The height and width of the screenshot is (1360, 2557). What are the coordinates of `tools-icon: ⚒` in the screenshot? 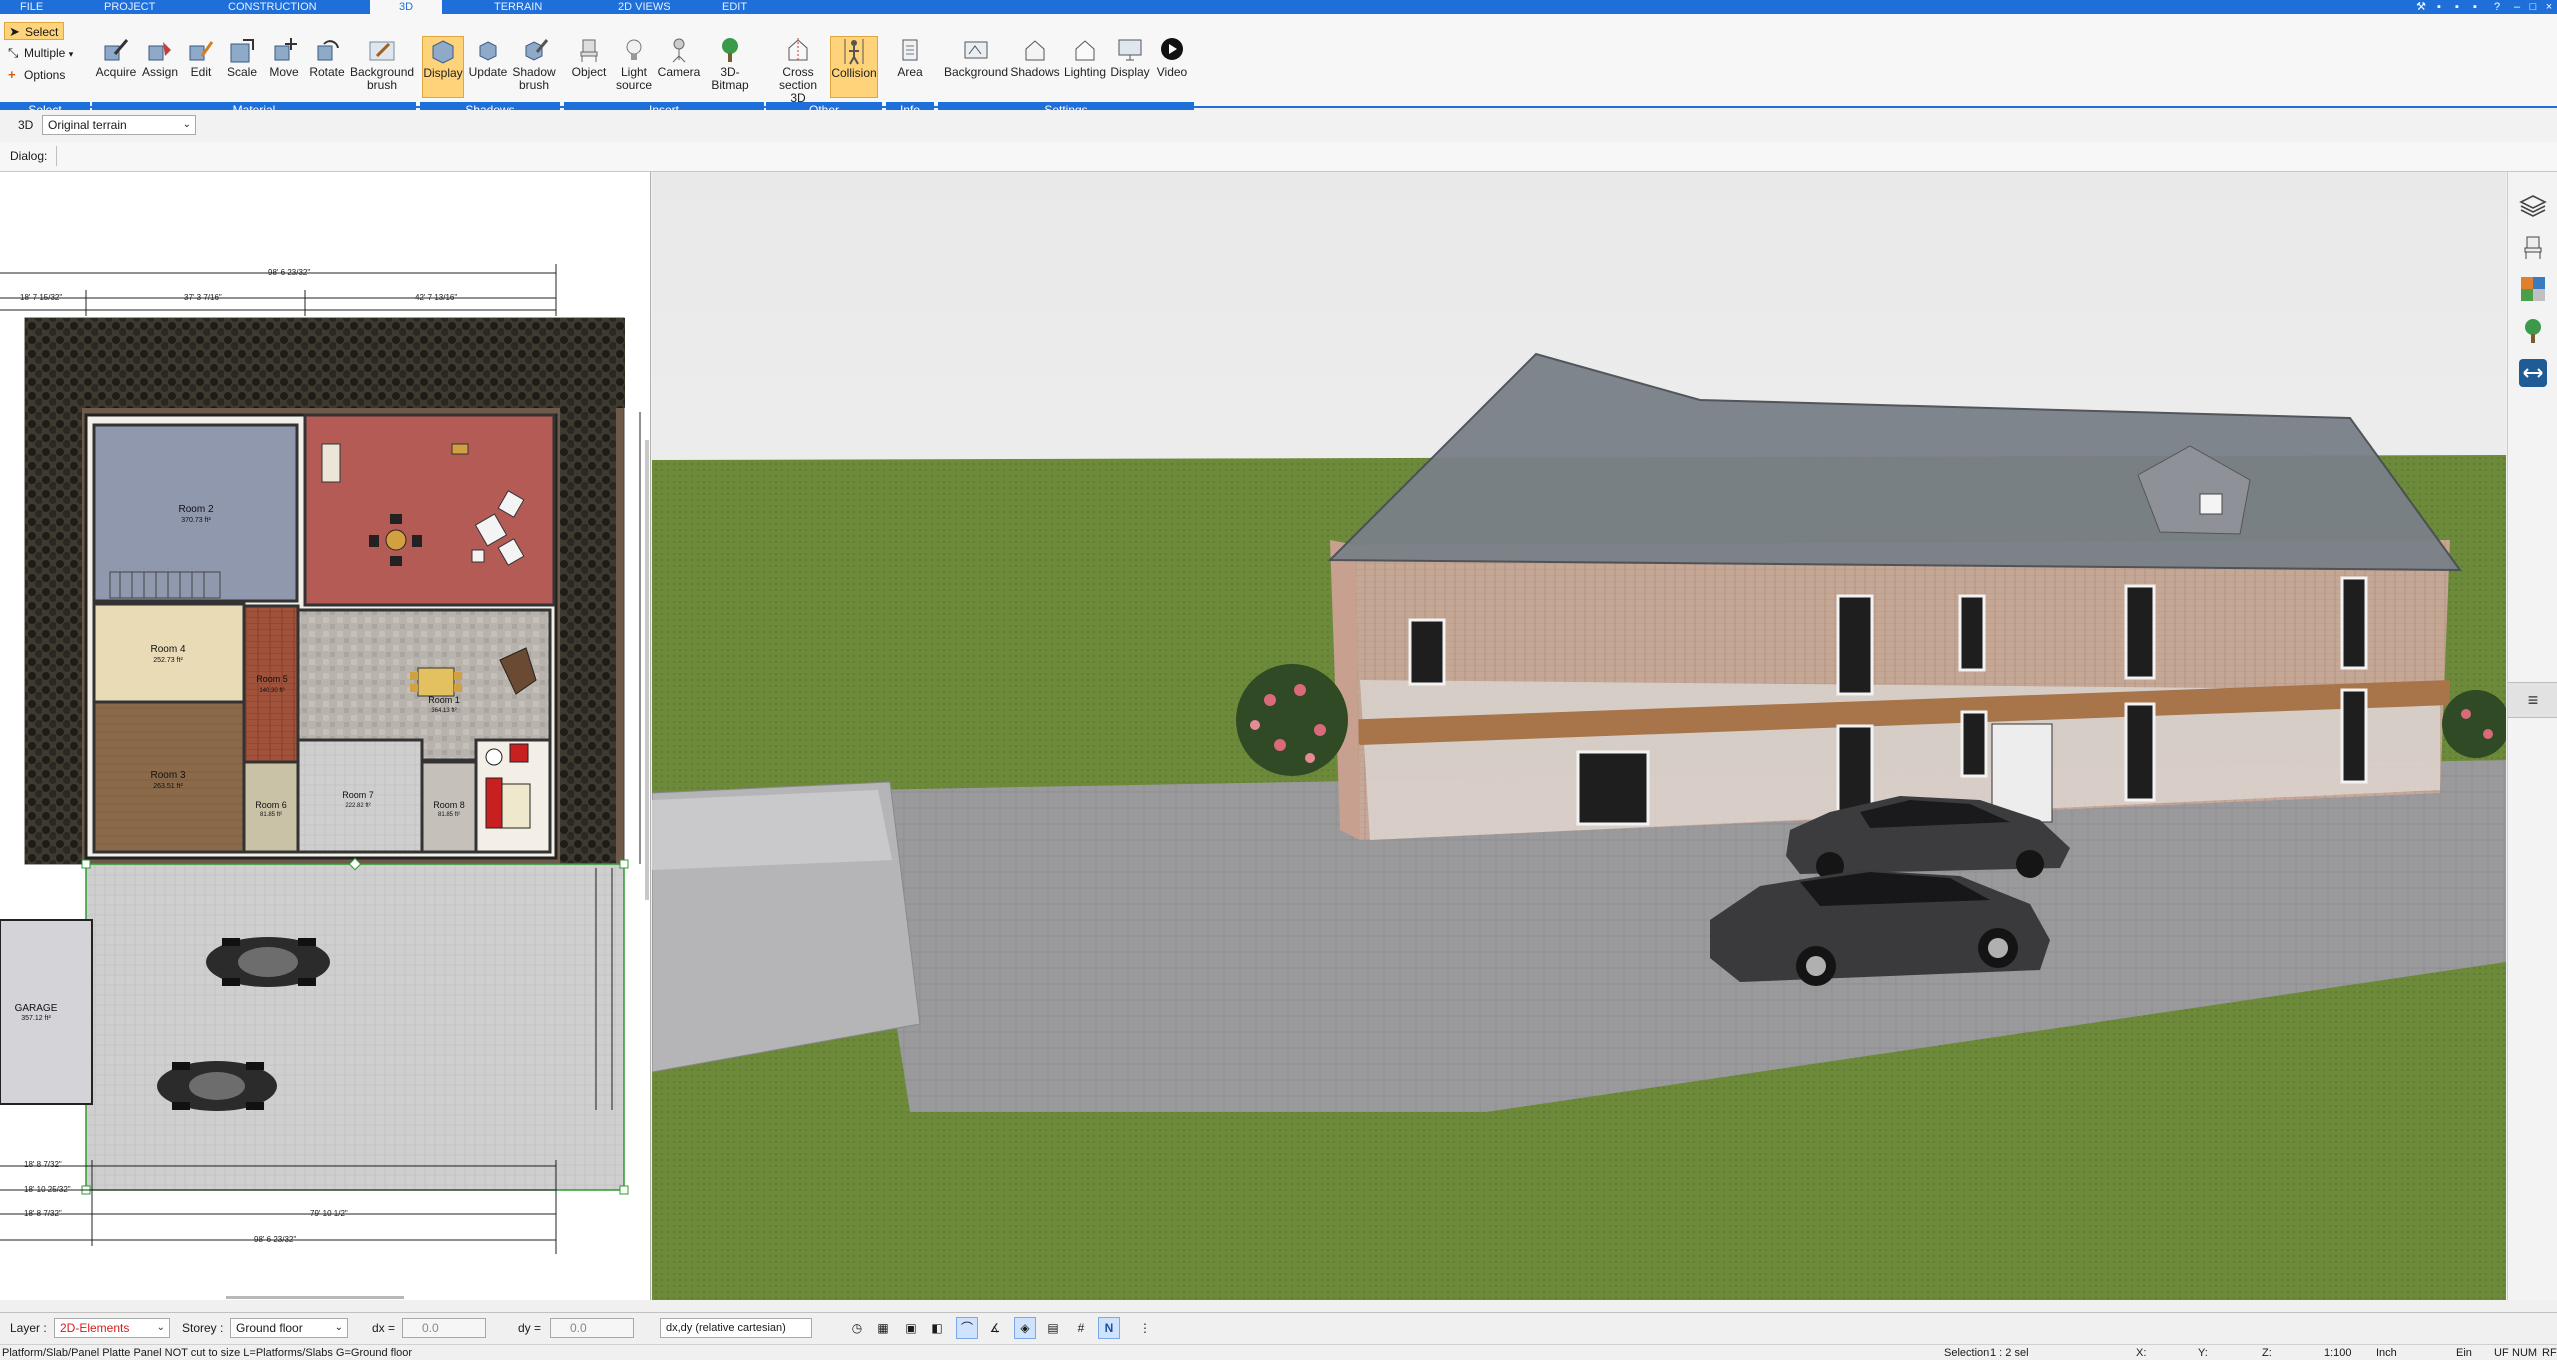 It's located at (2421, 7).